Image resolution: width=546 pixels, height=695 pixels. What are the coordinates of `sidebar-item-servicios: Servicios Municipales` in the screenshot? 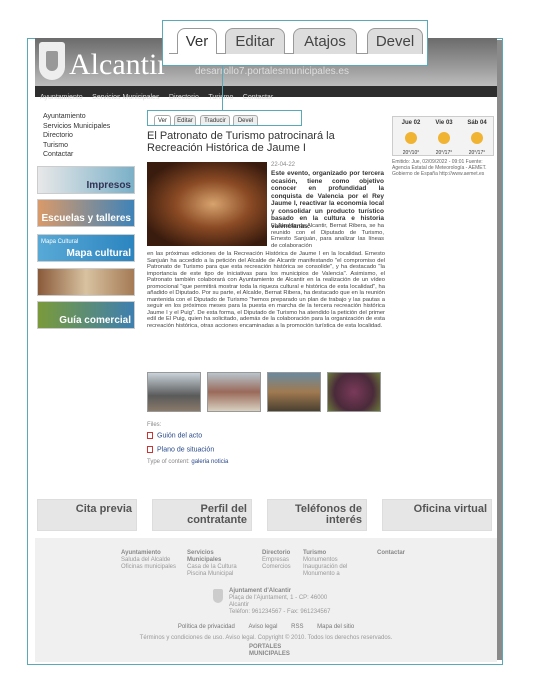 It's located at (76, 127).